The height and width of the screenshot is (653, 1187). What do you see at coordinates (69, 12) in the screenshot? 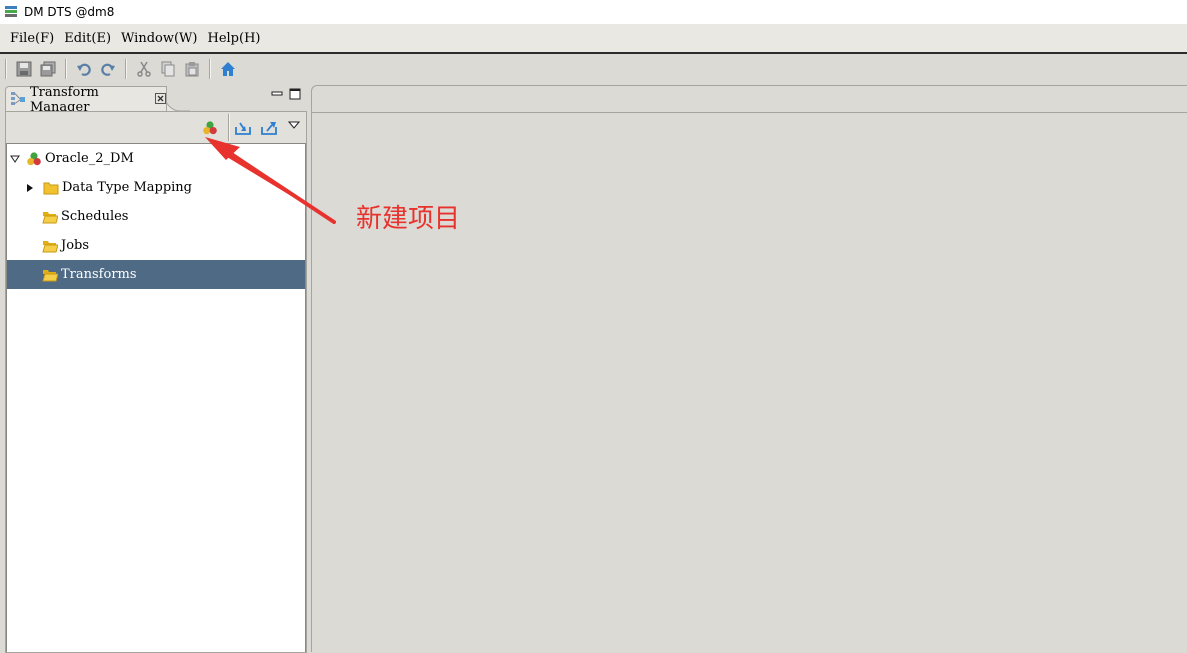
I see `window-title: DM DTS @dm8` at bounding box center [69, 12].